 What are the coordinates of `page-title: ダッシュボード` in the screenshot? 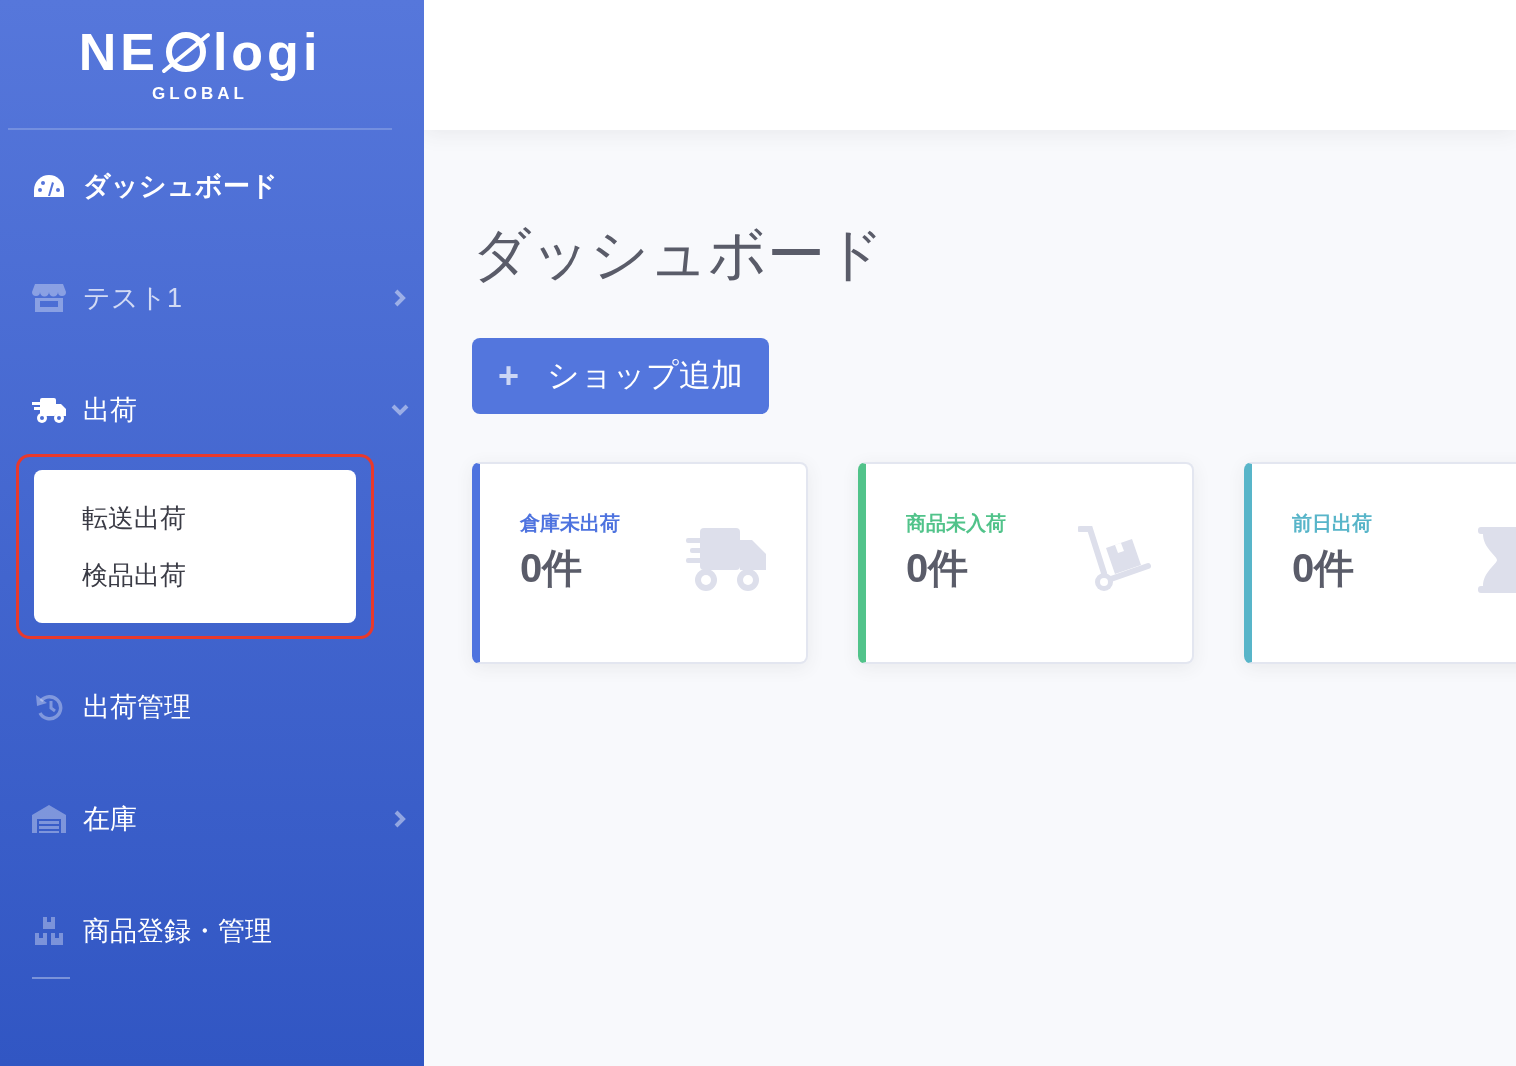 It's located at (678, 254).